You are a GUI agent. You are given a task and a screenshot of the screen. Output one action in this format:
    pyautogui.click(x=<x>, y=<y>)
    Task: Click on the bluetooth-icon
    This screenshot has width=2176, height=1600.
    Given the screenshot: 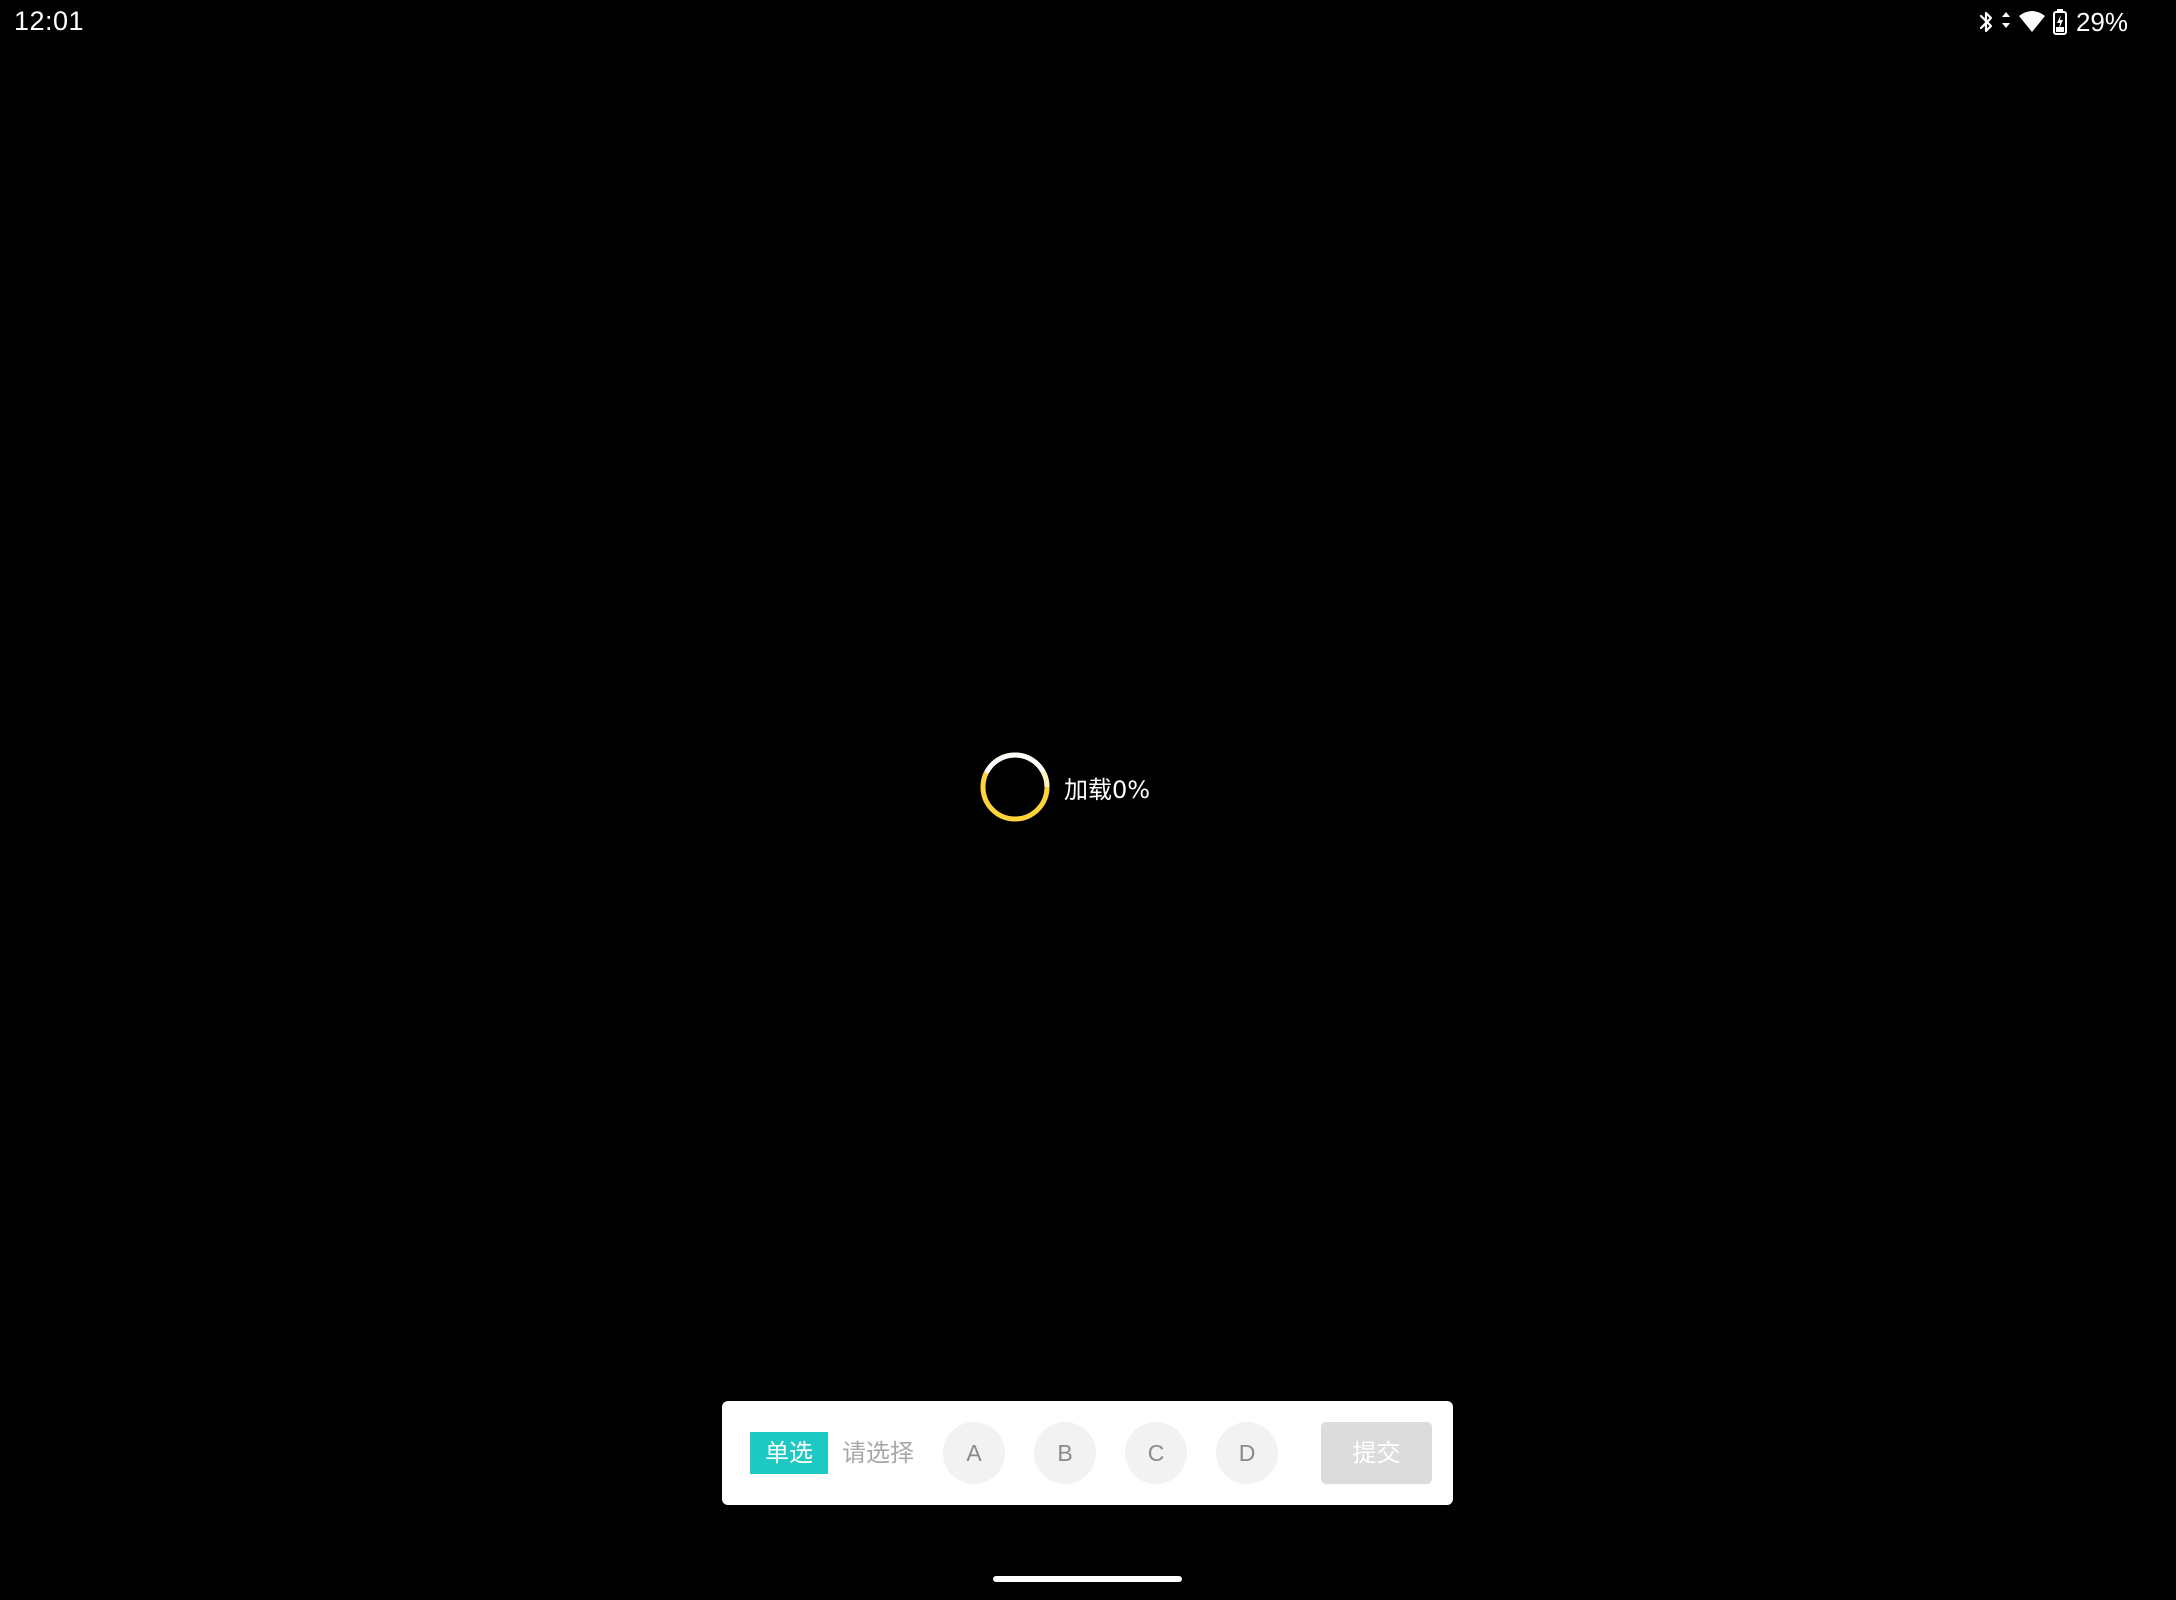 What is the action you would take?
    pyautogui.click(x=1986, y=22)
    